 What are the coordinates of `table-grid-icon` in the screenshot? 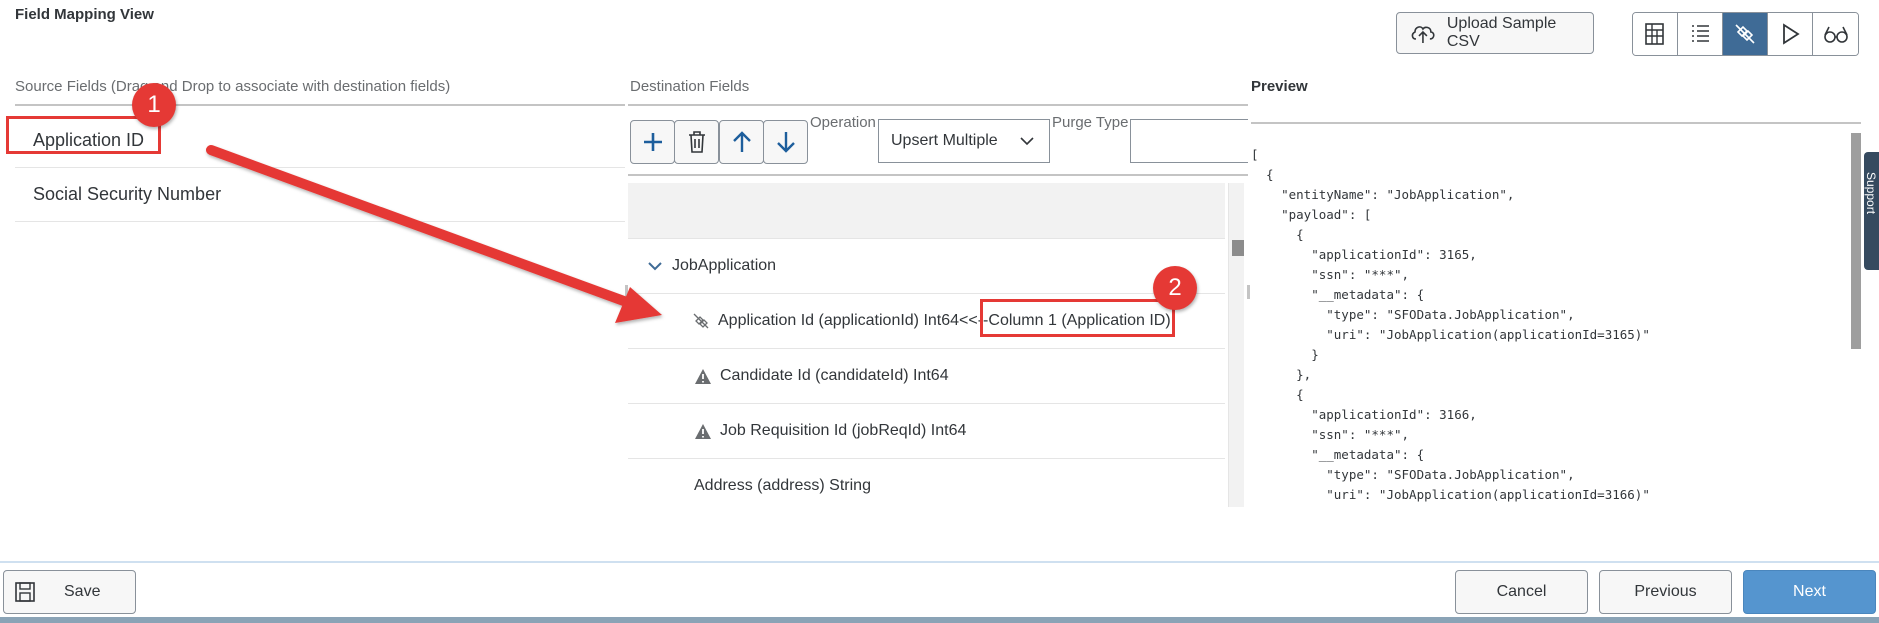 It's located at (1654, 34).